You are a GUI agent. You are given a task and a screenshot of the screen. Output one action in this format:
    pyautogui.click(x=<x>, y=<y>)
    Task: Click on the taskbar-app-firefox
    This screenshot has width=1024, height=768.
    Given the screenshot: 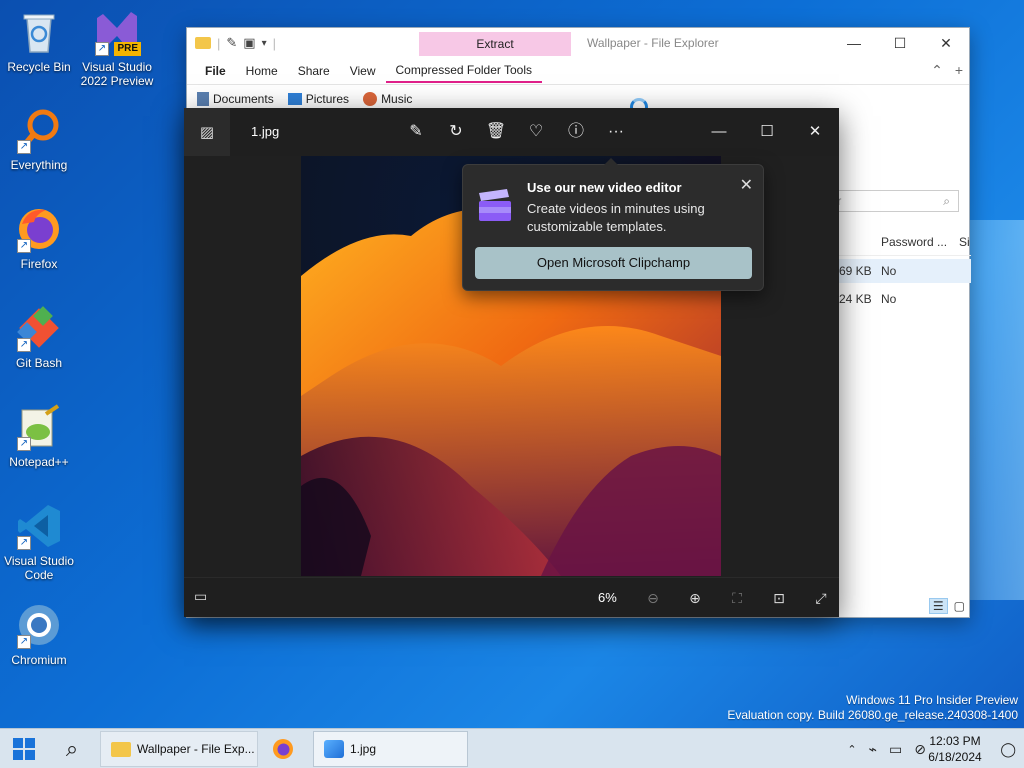 What is the action you would take?
    pyautogui.click(x=286, y=749)
    